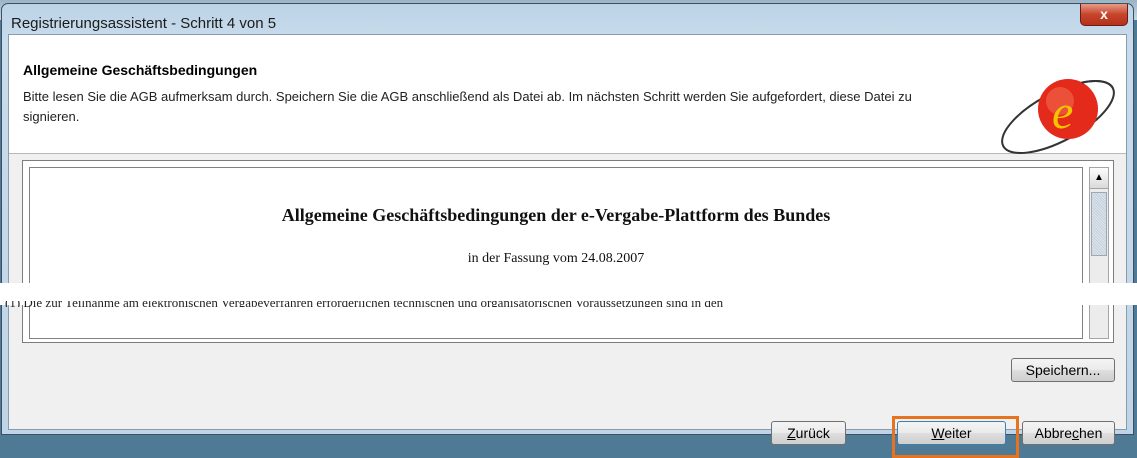  I want to click on back-mnemonic: Z, so click(791, 433).